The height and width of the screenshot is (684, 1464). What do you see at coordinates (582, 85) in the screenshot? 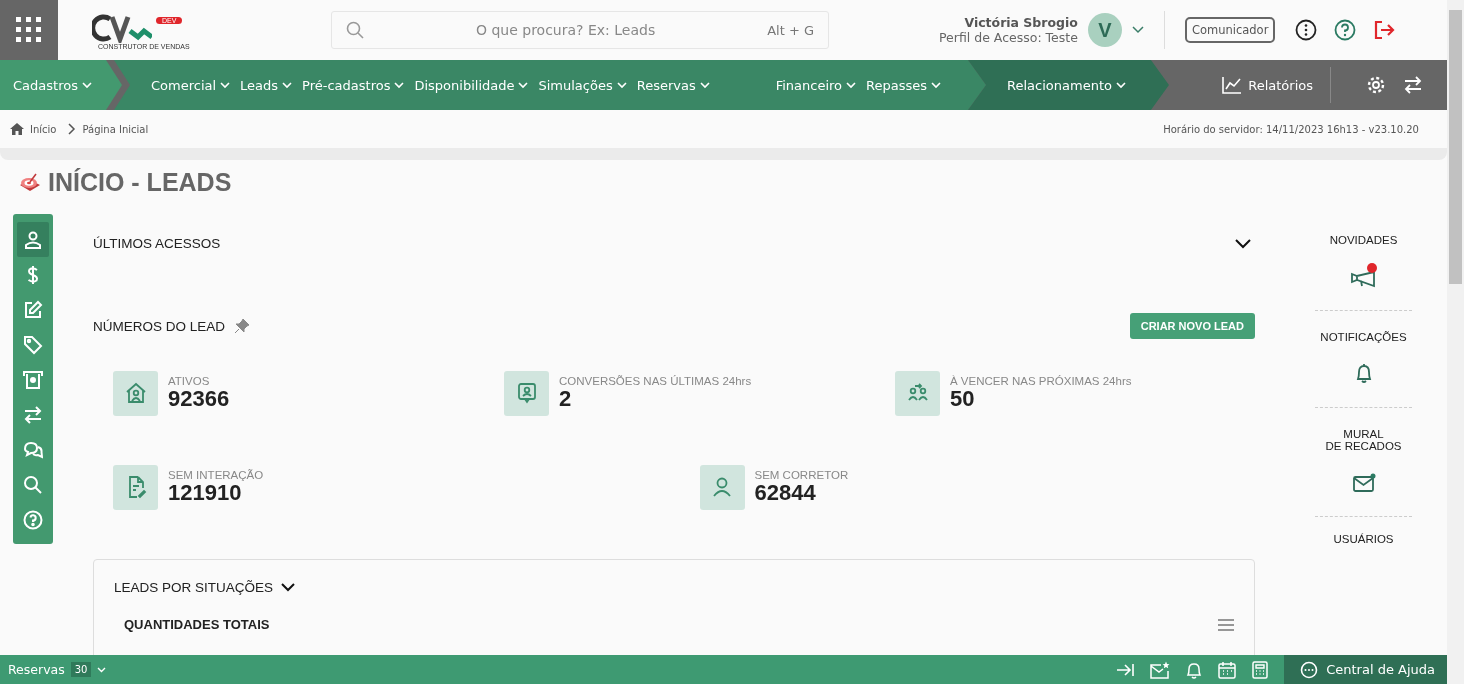
I see `menu-item: Simulações` at bounding box center [582, 85].